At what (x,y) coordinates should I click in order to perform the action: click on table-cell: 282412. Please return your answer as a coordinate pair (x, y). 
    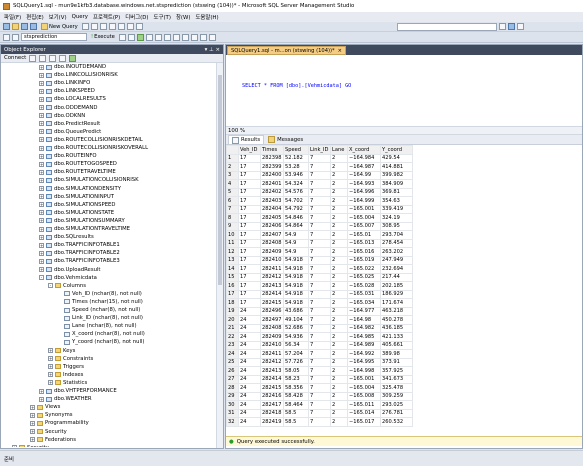
    Looking at the image, I should click on (272, 362).